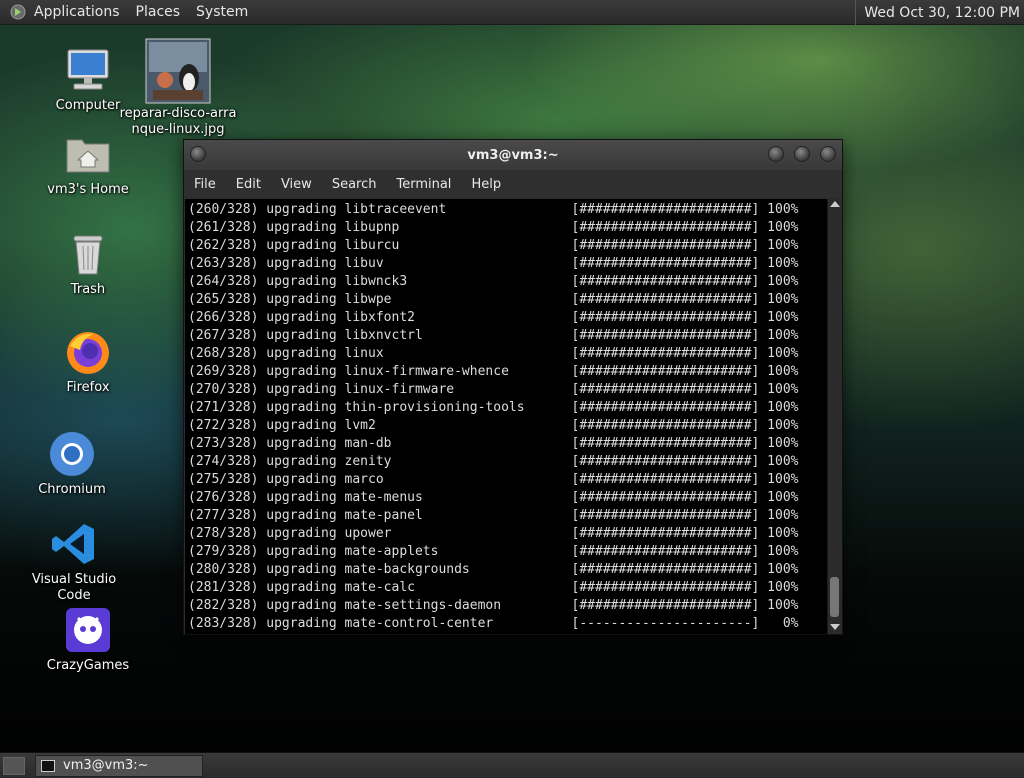 This screenshot has width=1024, height=778. I want to click on desktop-icon-label: Chromium, so click(72, 489).